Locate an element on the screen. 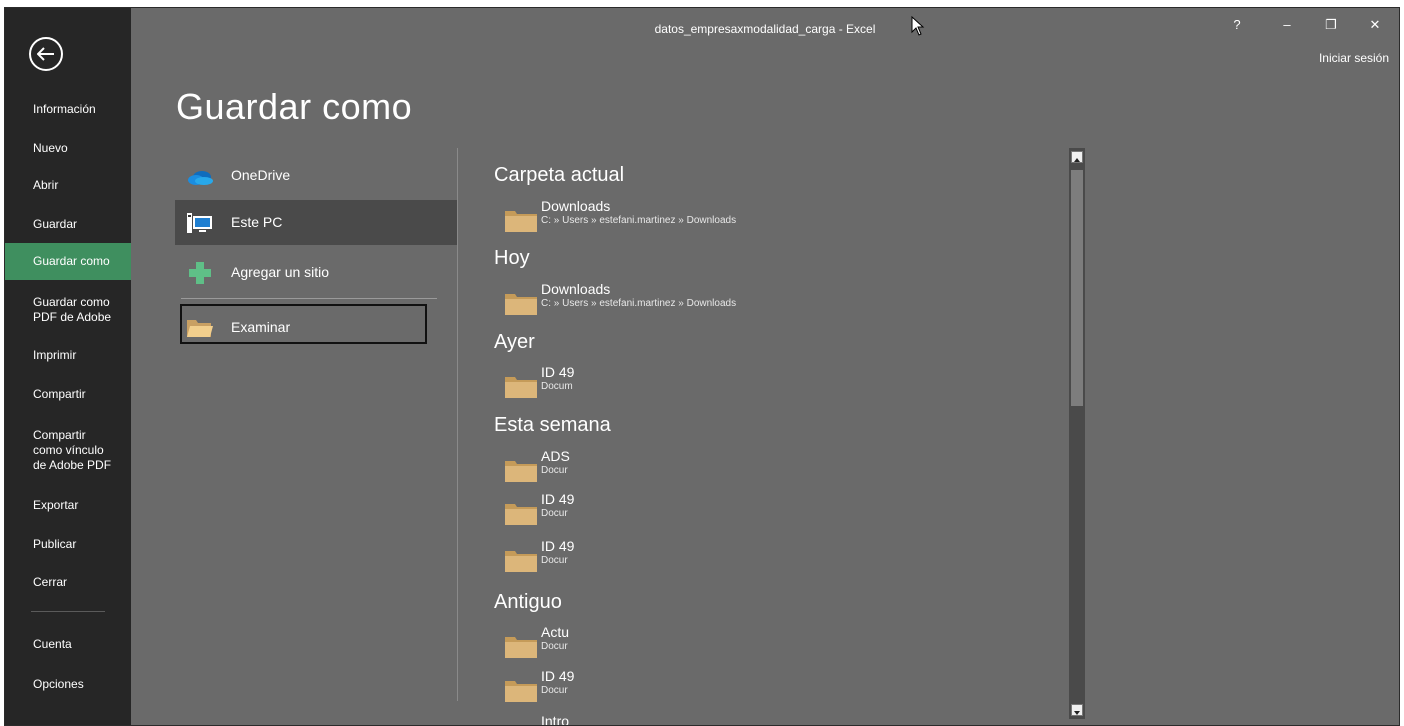 This screenshot has width=1404, height=726. back-button is located at coordinates (46, 54).